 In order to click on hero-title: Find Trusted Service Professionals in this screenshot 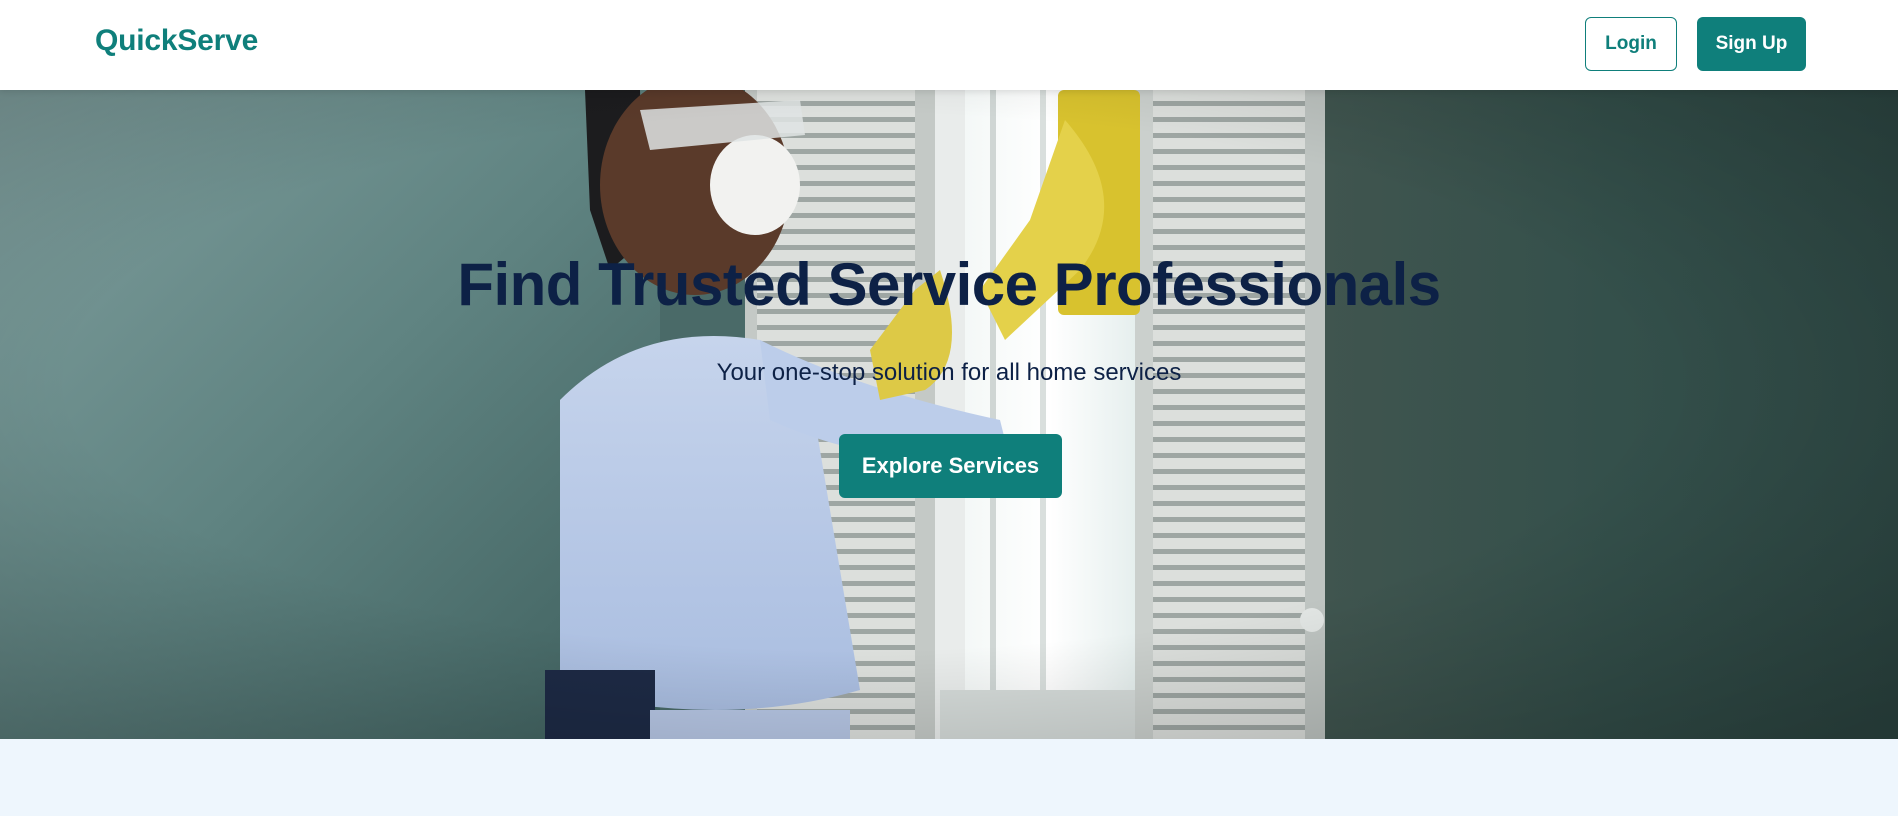, I will do `click(949, 284)`.